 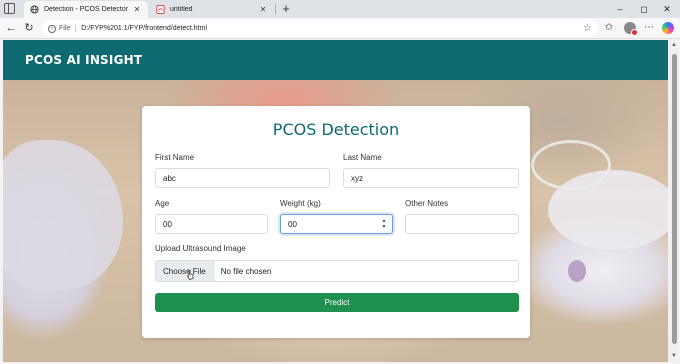 I want to click on glove-tip-image, so click(x=577, y=271).